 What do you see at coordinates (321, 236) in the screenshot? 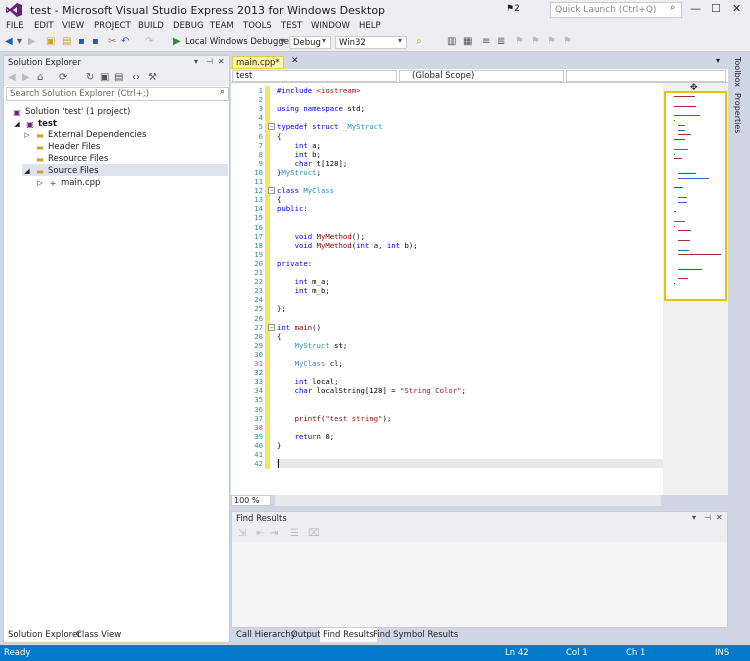
I see `code-line: void MyMethod();` at bounding box center [321, 236].